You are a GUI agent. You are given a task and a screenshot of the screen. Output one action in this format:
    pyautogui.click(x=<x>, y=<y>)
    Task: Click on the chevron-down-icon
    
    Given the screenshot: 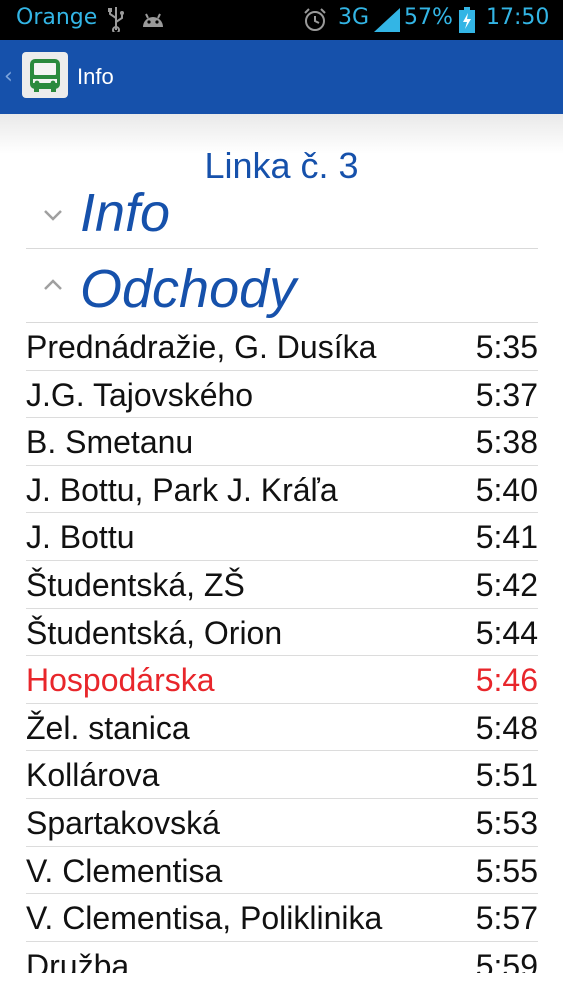 What is the action you would take?
    pyautogui.click(x=53, y=215)
    